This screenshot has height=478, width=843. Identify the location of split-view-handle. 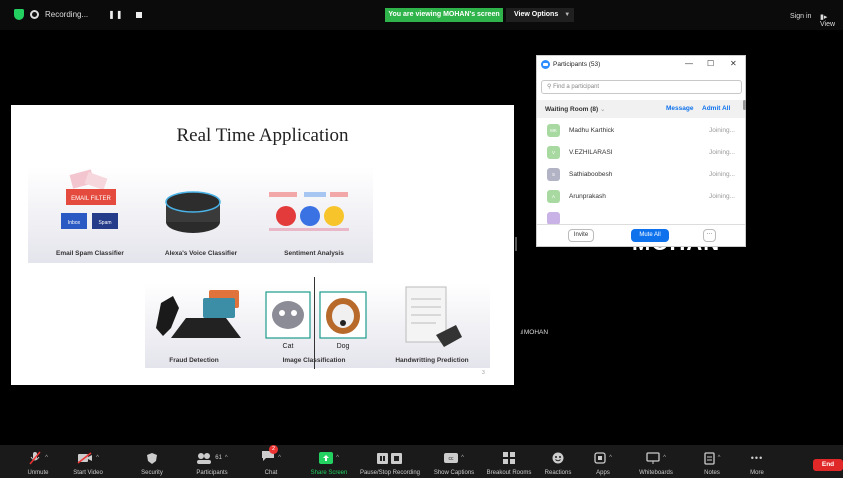
(516, 244).